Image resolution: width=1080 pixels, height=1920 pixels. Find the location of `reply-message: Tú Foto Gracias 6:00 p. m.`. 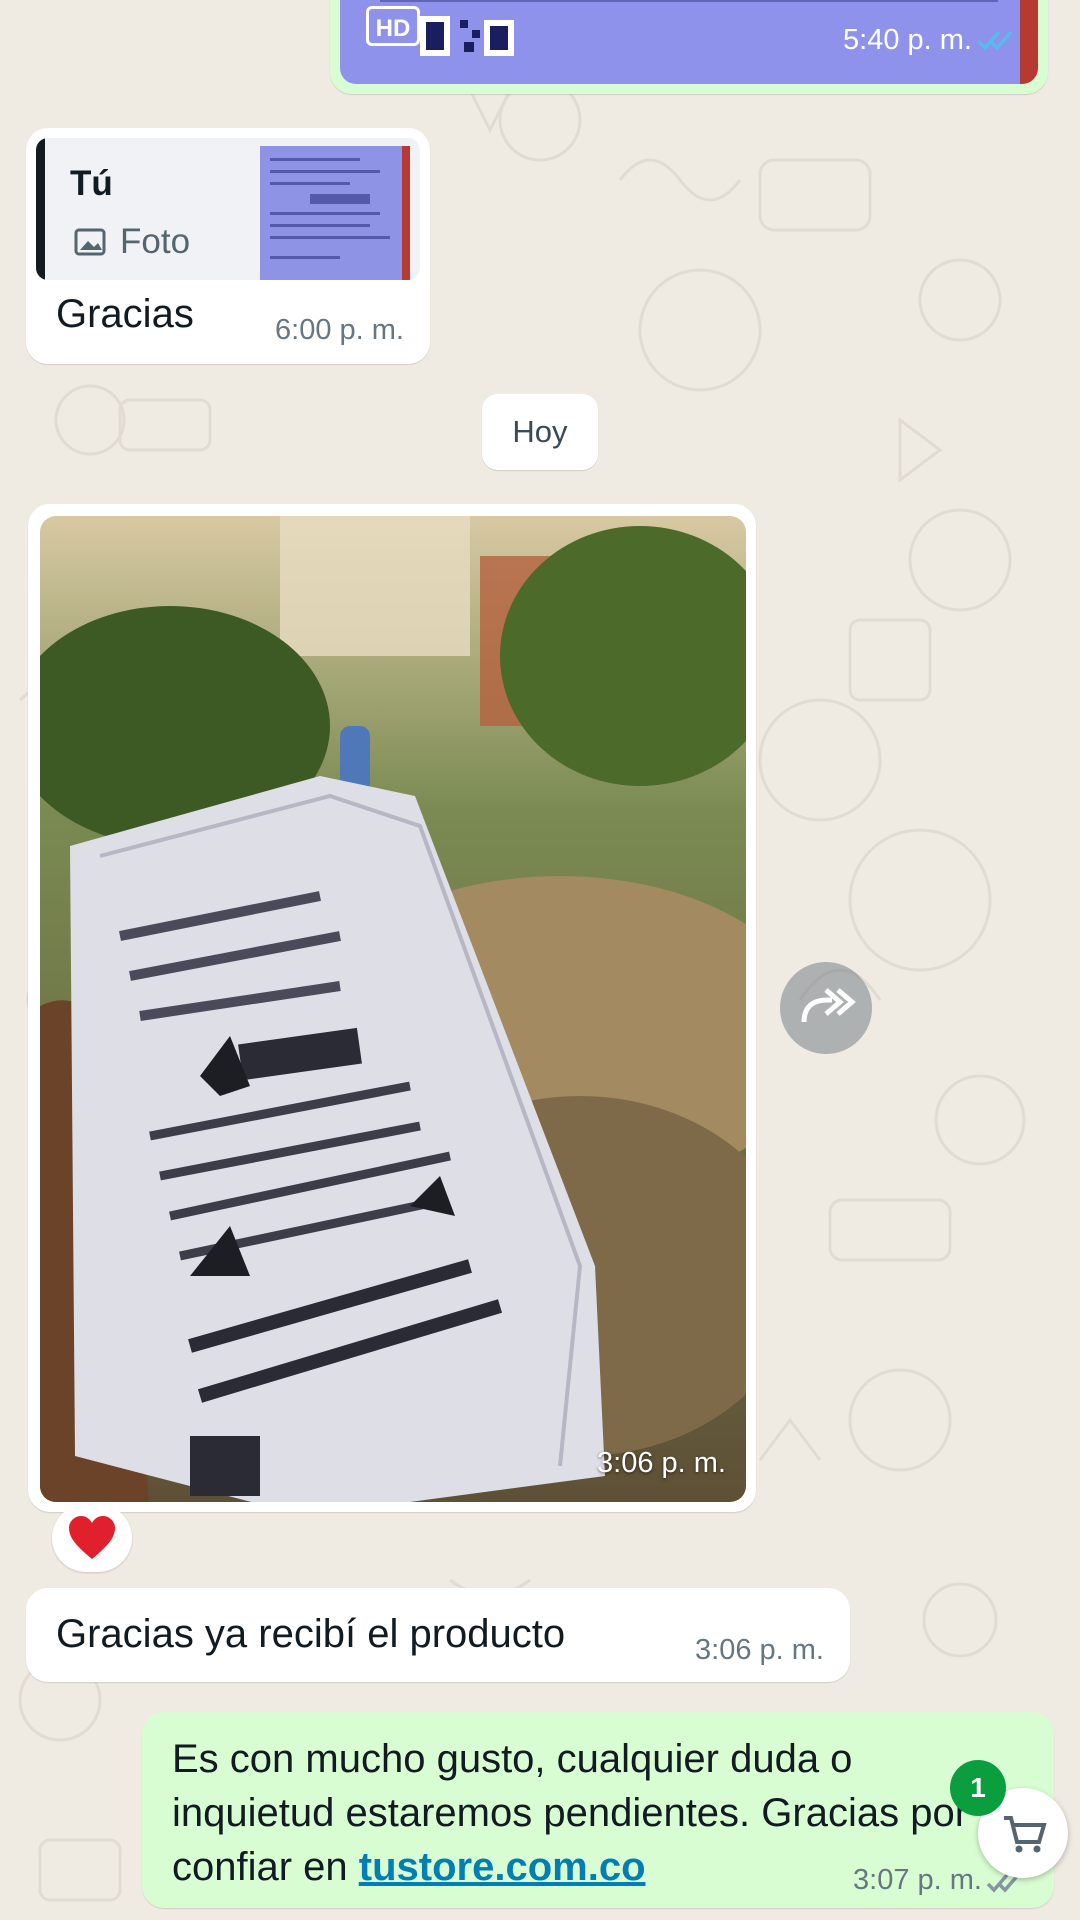

reply-message: Tú Foto Gracias 6:00 p. m. is located at coordinates (228, 246).